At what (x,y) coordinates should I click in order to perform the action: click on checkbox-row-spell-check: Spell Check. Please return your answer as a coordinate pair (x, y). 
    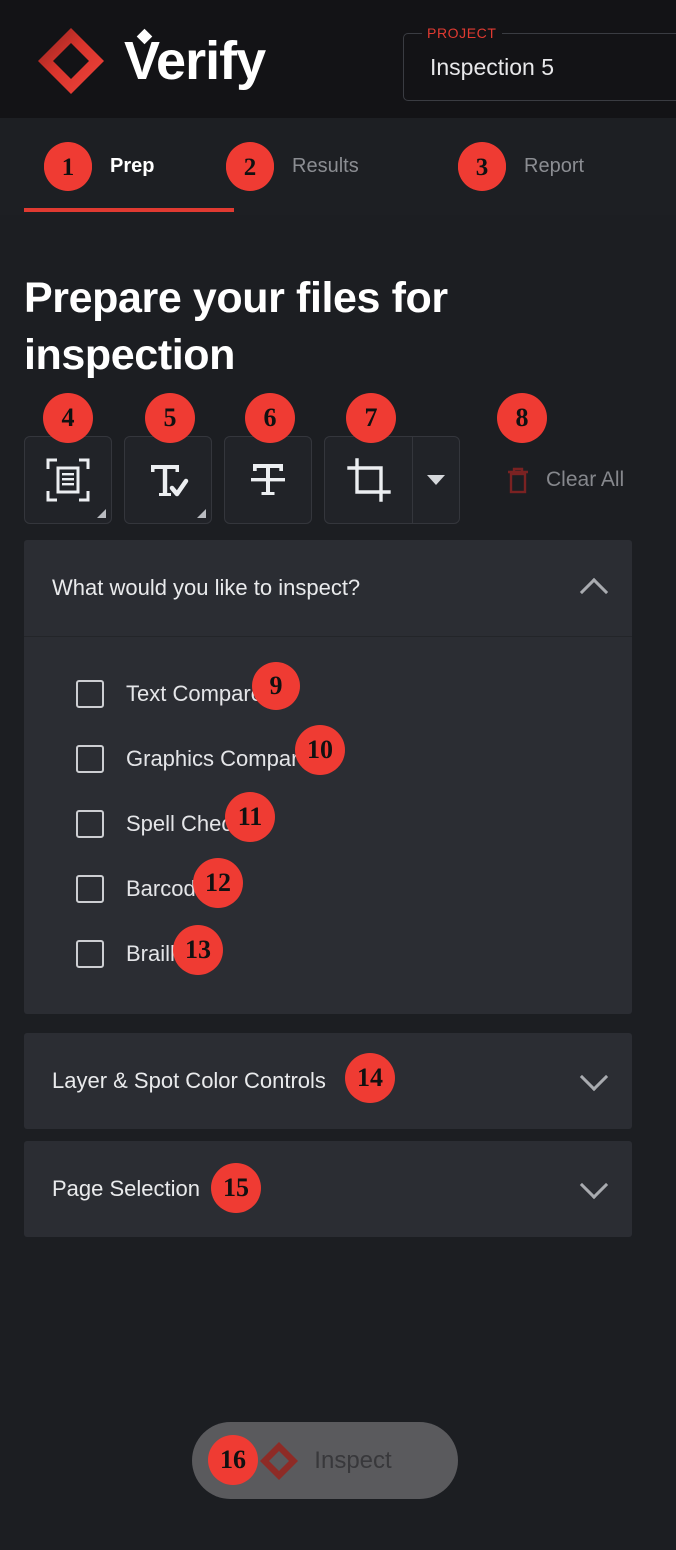
    Looking at the image, I should click on (328, 823).